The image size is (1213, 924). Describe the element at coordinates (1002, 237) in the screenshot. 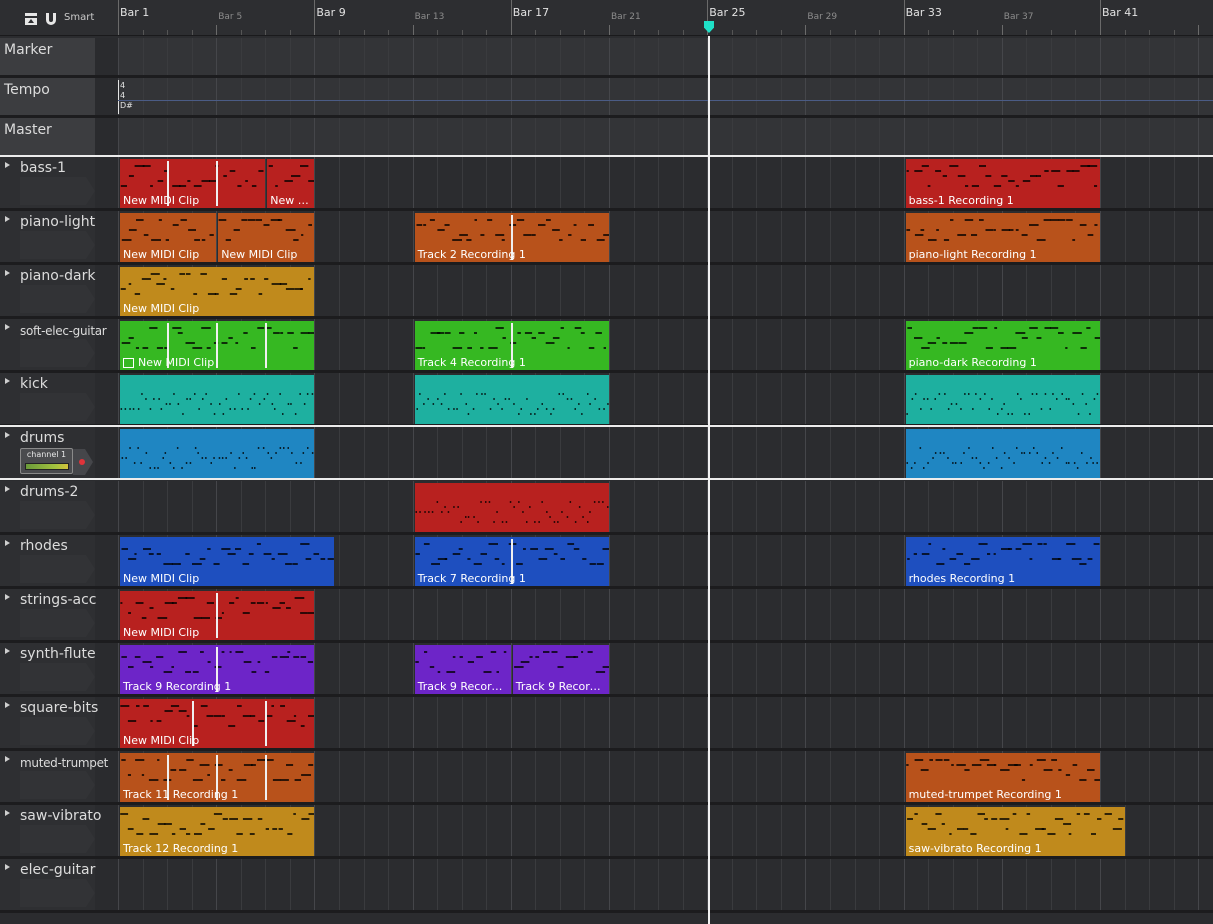

I see `midi-clip: piano-light Recording 1` at that location.